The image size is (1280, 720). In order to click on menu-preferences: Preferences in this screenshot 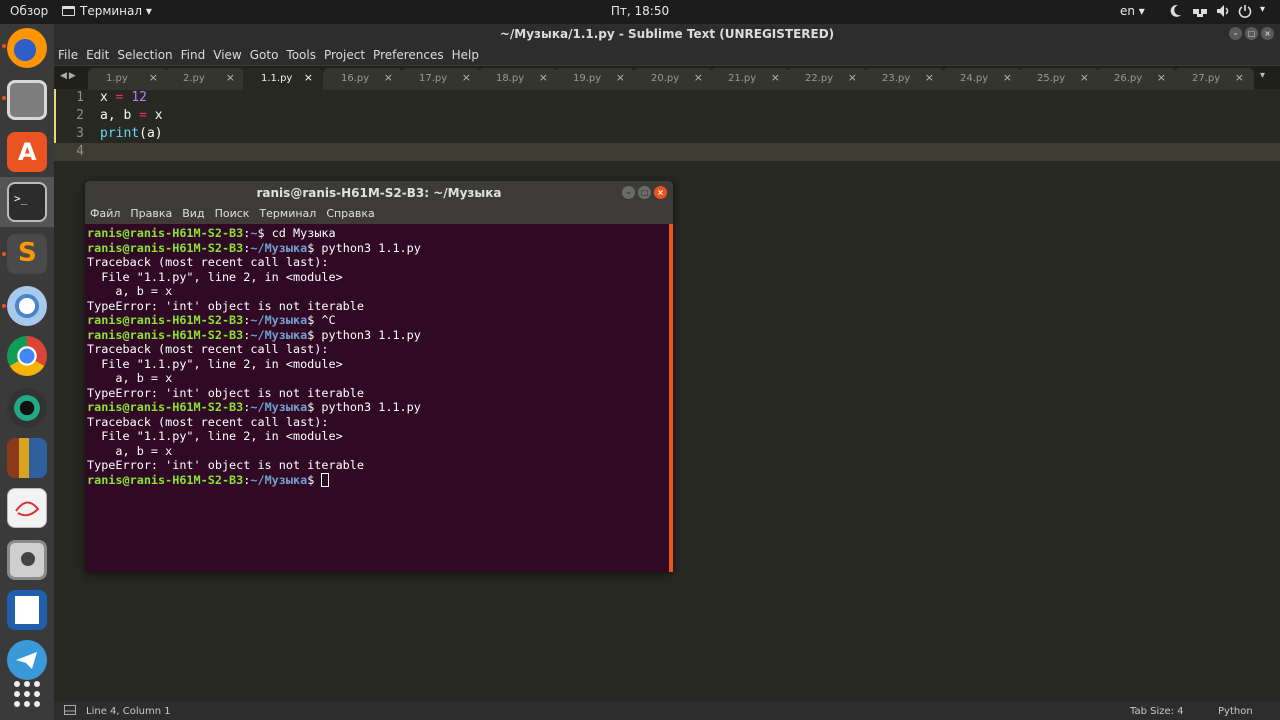, I will do `click(408, 55)`.